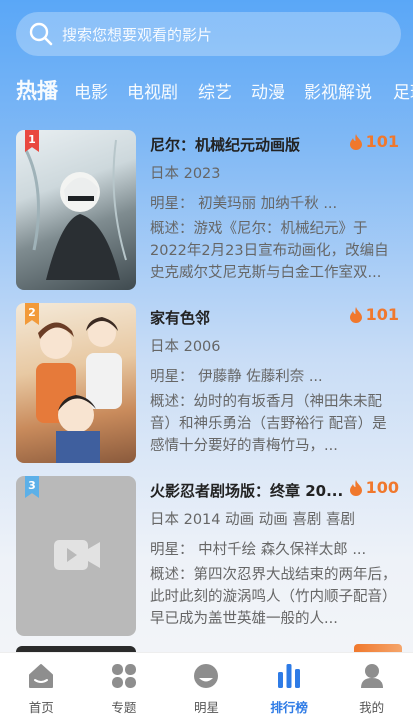  What do you see at coordinates (206, 707) in the screenshot?
I see `nav-label: 明星` at bounding box center [206, 707].